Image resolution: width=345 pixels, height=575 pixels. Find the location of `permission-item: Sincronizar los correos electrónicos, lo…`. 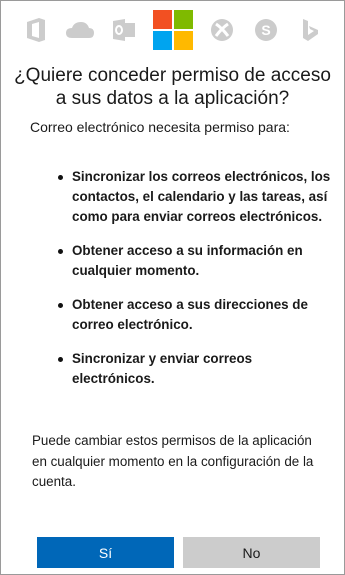

permission-item: Sincronizar los correos electrónicos, lo… is located at coordinates (186, 197).